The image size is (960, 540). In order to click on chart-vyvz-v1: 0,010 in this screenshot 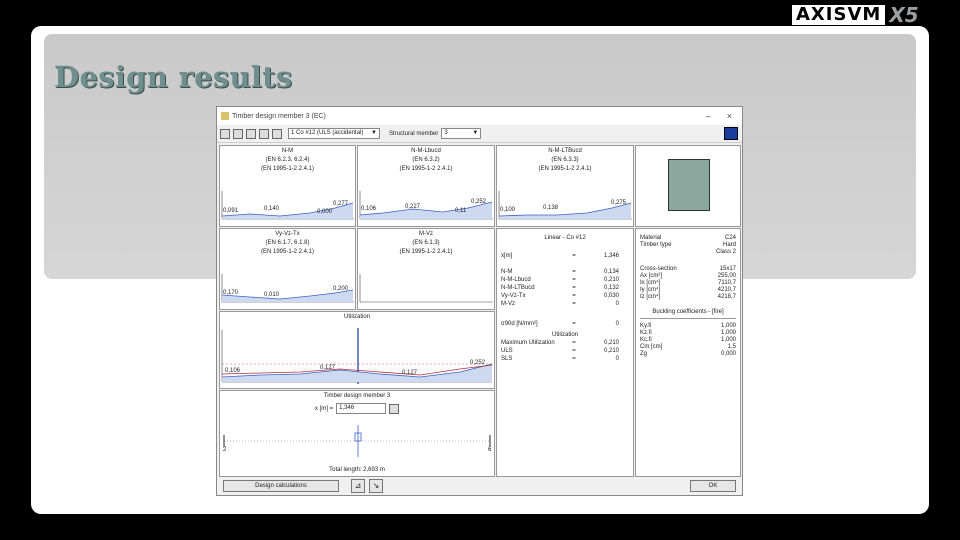, I will do `click(272, 295)`.